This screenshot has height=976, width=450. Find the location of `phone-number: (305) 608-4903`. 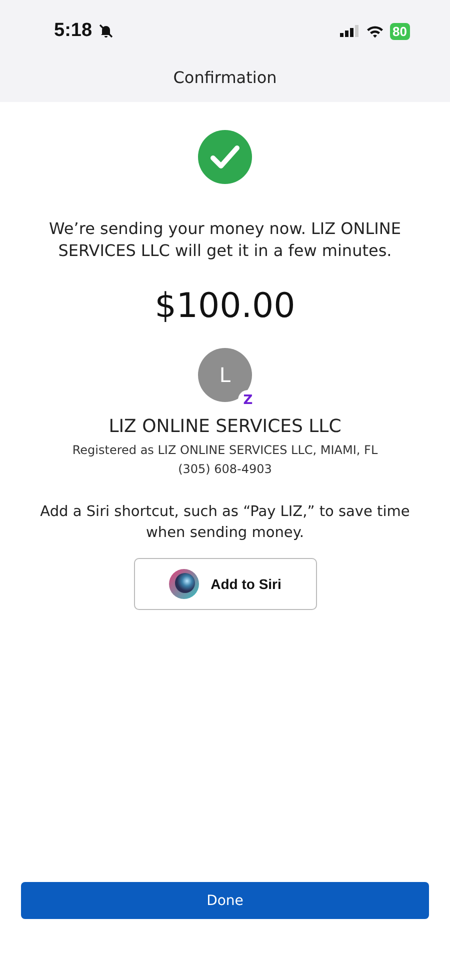

phone-number: (305) 608-4903 is located at coordinates (225, 469).